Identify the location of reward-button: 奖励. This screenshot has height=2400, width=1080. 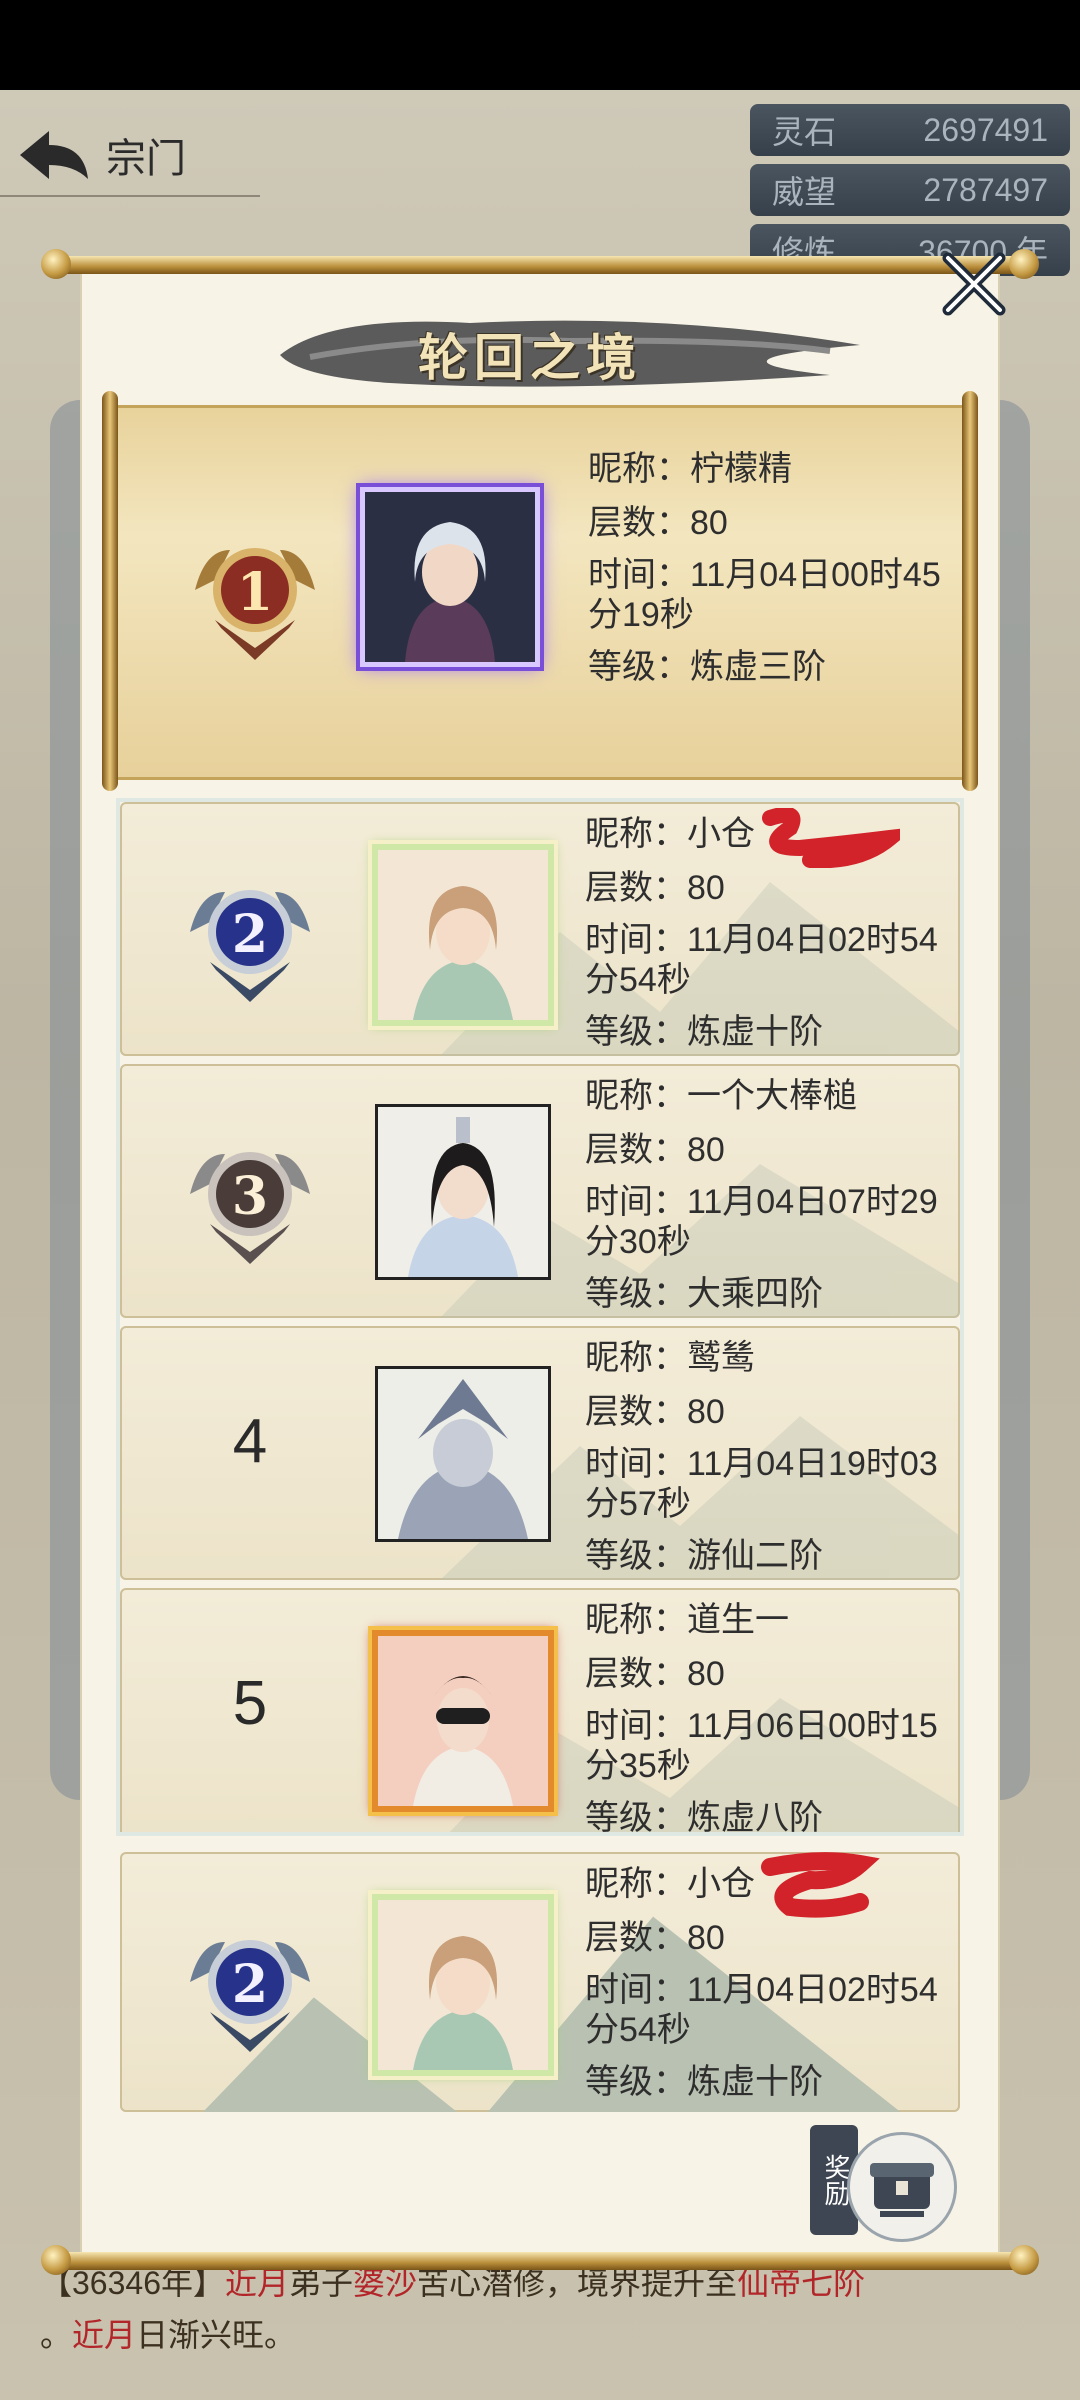
(885, 2185).